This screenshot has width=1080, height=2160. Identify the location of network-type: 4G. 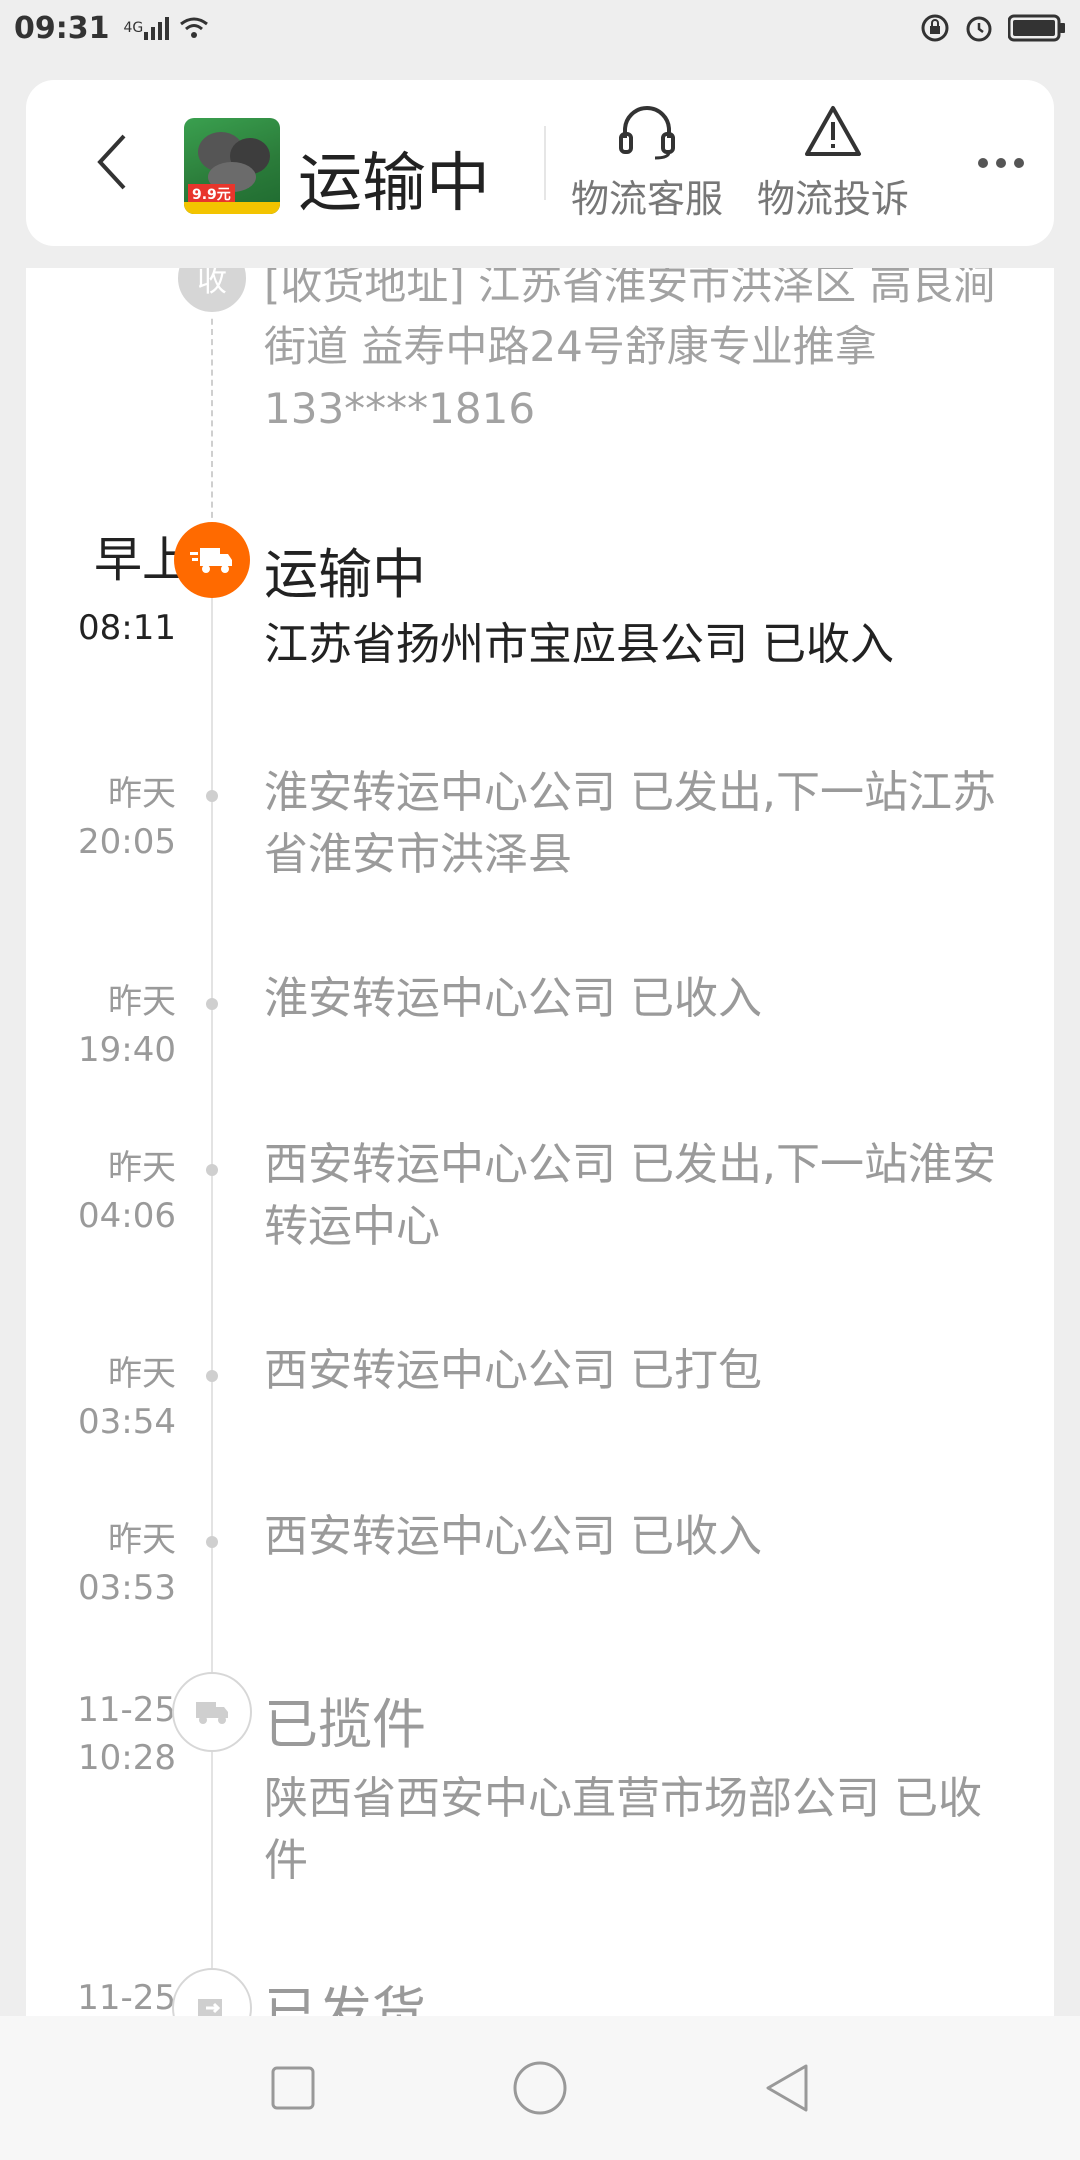
(133, 28).